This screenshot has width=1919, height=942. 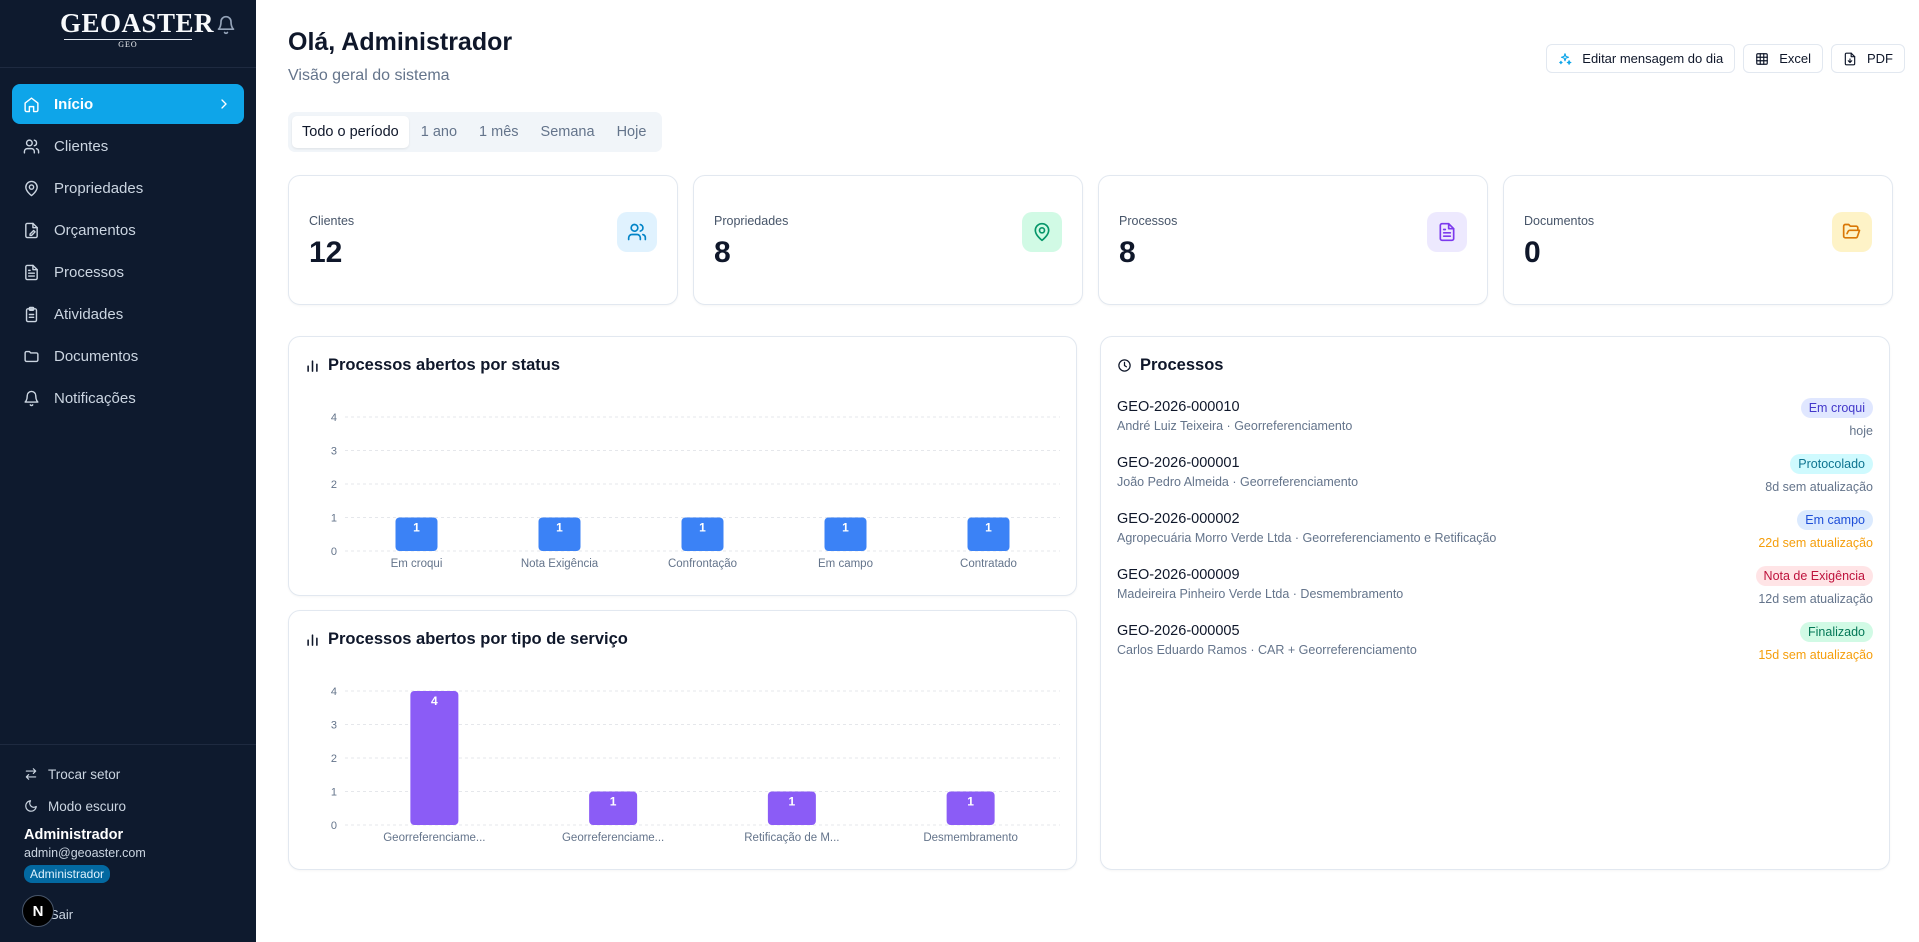 I want to click on sidebar-item-clientes: Clientes, so click(x=128, y=146).